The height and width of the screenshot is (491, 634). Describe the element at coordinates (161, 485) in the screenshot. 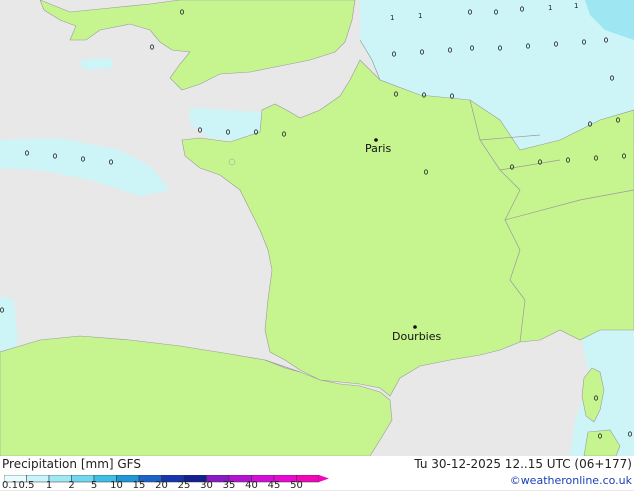

I see `scale-tick-label: 20` at that location.